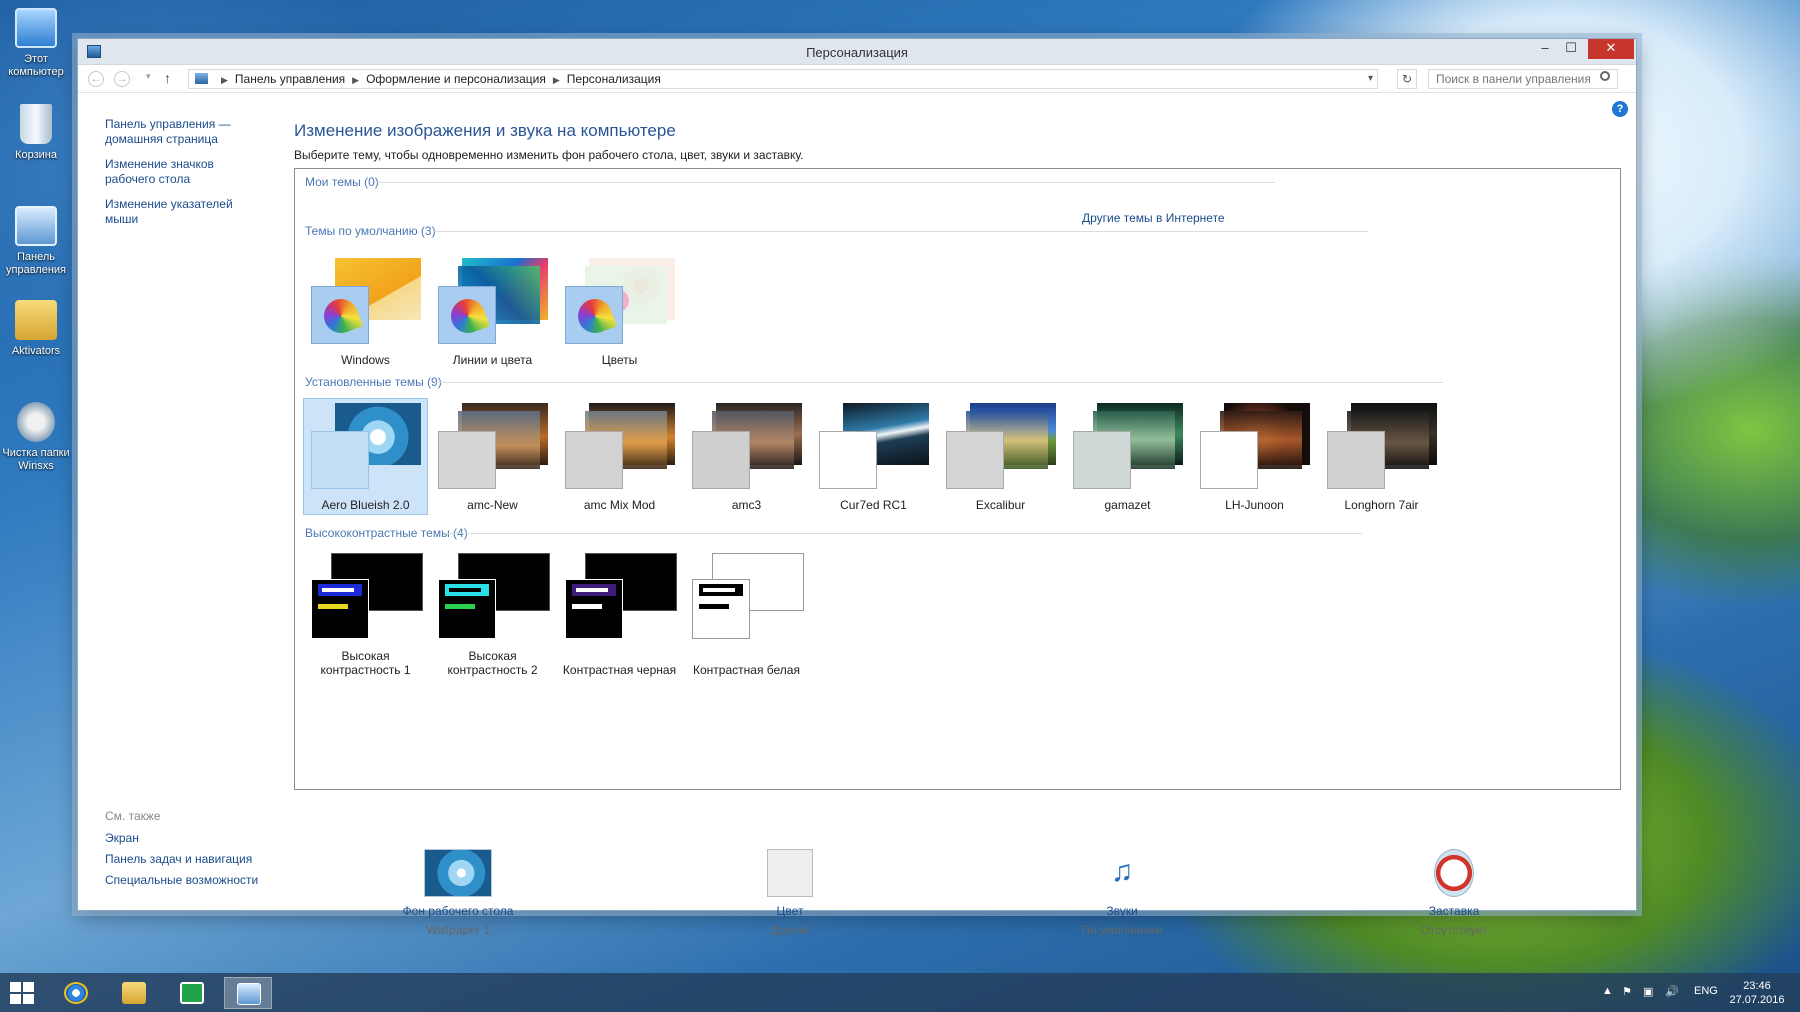  Describe the element at coordinates (36, 226) in the screenshot. I see `control-panel-icon` at that location.